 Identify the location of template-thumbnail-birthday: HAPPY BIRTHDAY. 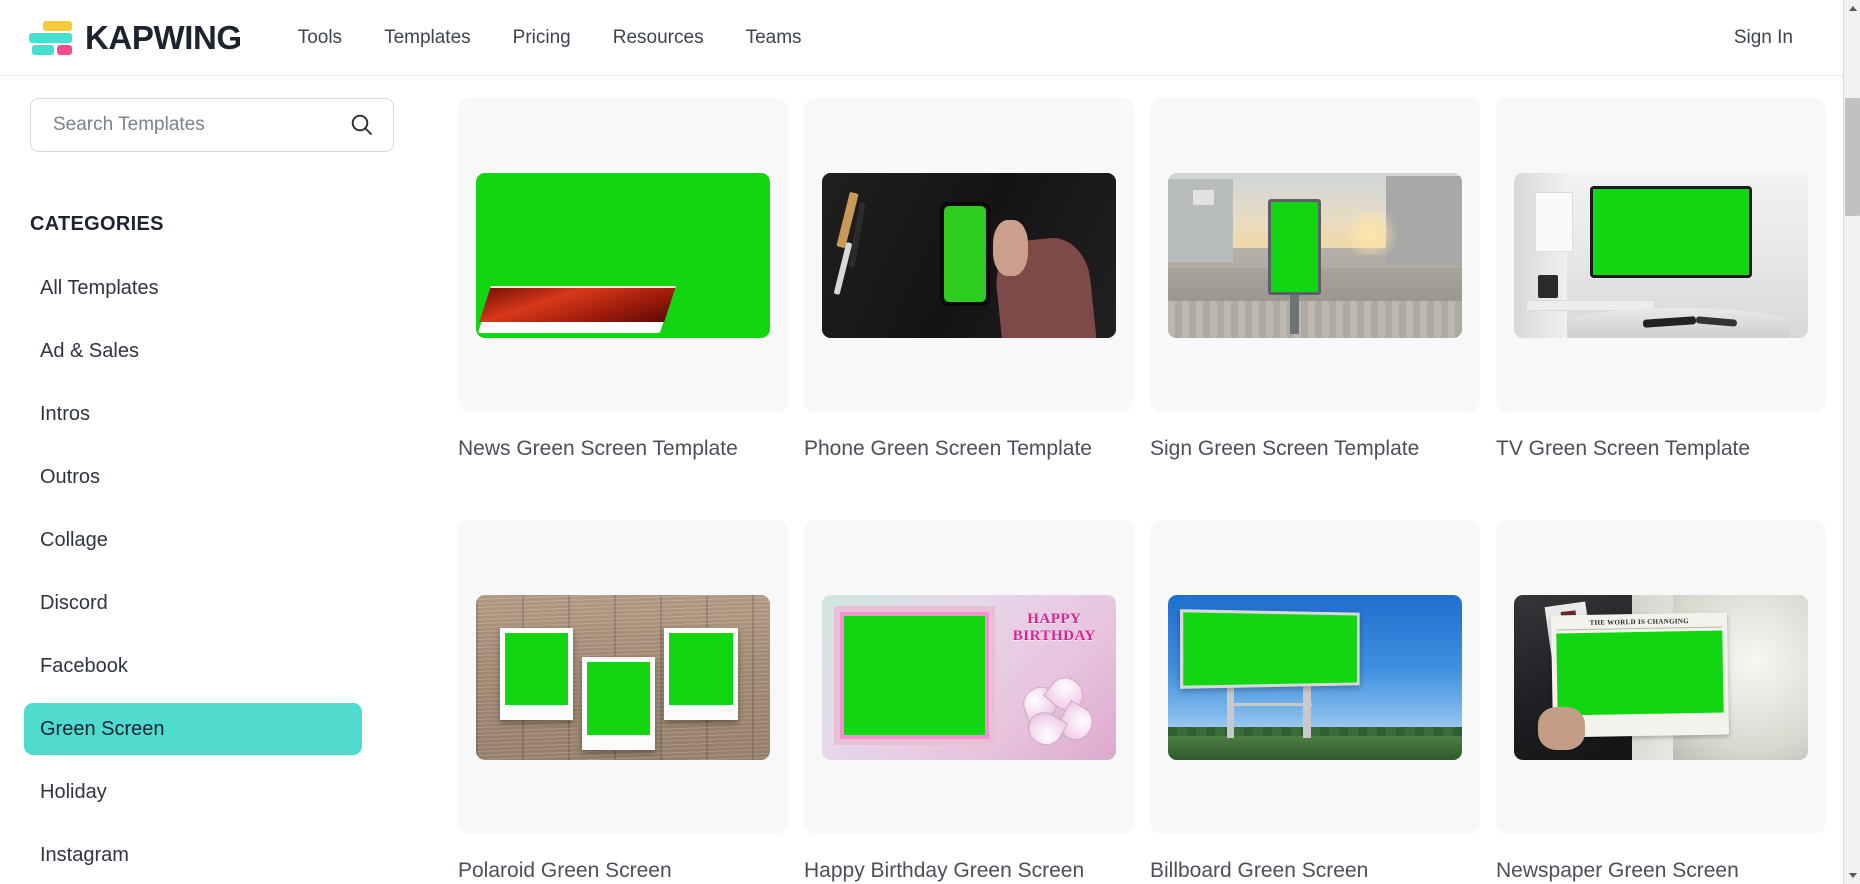
(969, 677).